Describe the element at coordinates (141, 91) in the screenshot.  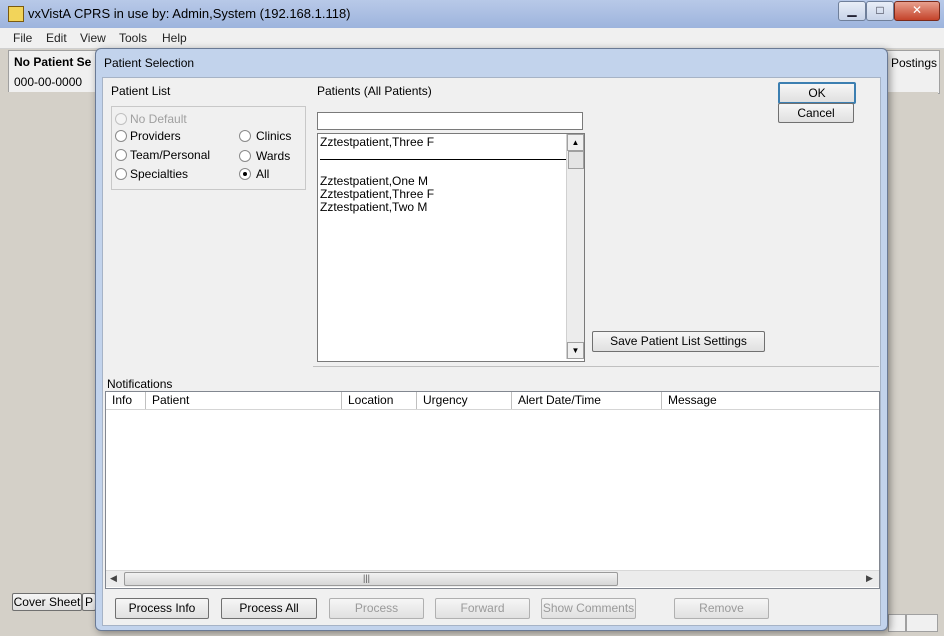
I see `patient-list-heading: Patient List` at that location.